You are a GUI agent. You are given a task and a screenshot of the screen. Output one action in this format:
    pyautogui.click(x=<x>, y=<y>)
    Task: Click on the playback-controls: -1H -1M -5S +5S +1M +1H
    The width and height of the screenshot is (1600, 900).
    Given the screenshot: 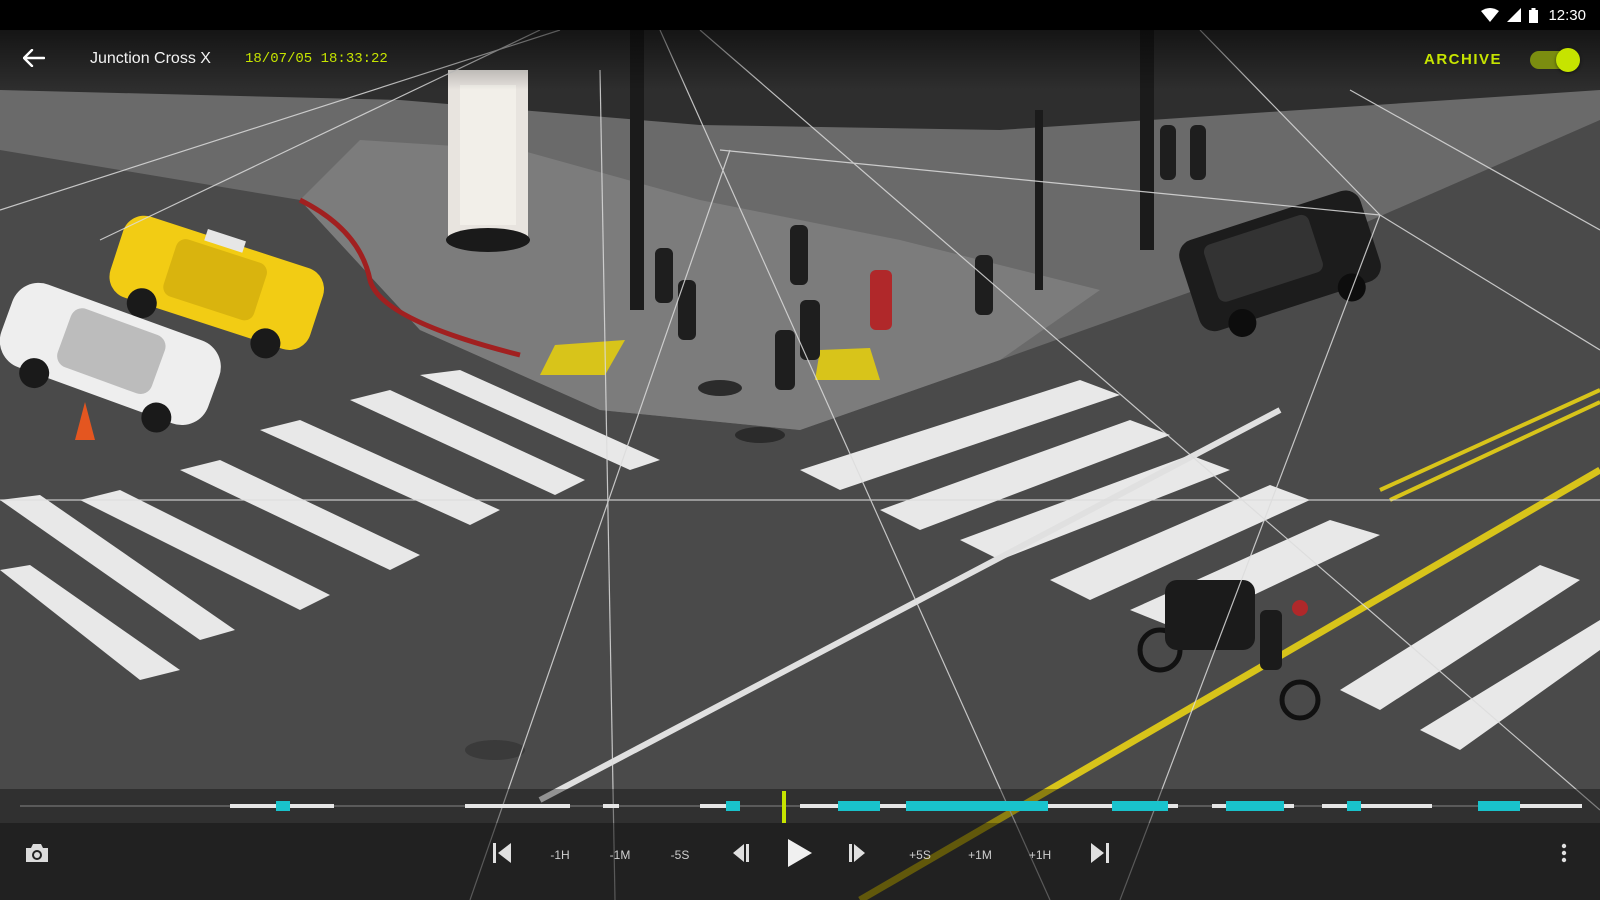 What is the action you would take?
    pyautogui.click(x=800, y=861)
    